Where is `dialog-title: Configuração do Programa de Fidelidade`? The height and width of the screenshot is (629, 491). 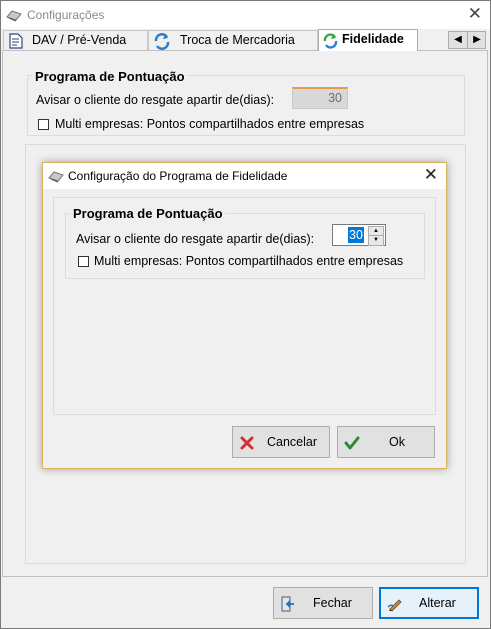
dialog-title: Configuração do Programa de Fidelidade is located at coordinates (178, 176).